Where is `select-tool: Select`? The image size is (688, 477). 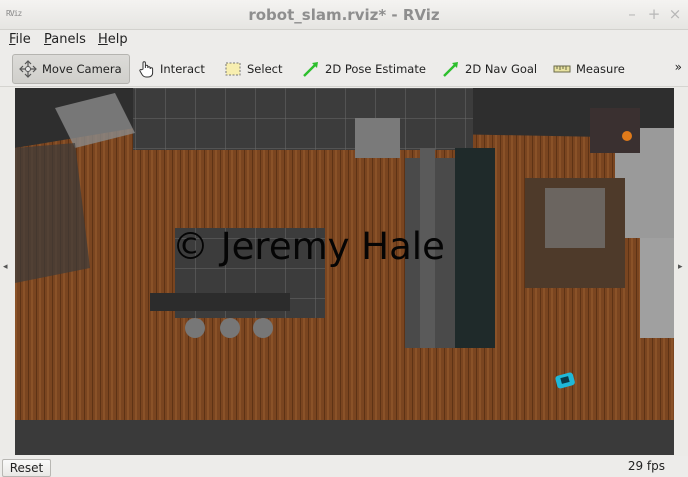 select-tool: Select is located at coordinates (253, 69).